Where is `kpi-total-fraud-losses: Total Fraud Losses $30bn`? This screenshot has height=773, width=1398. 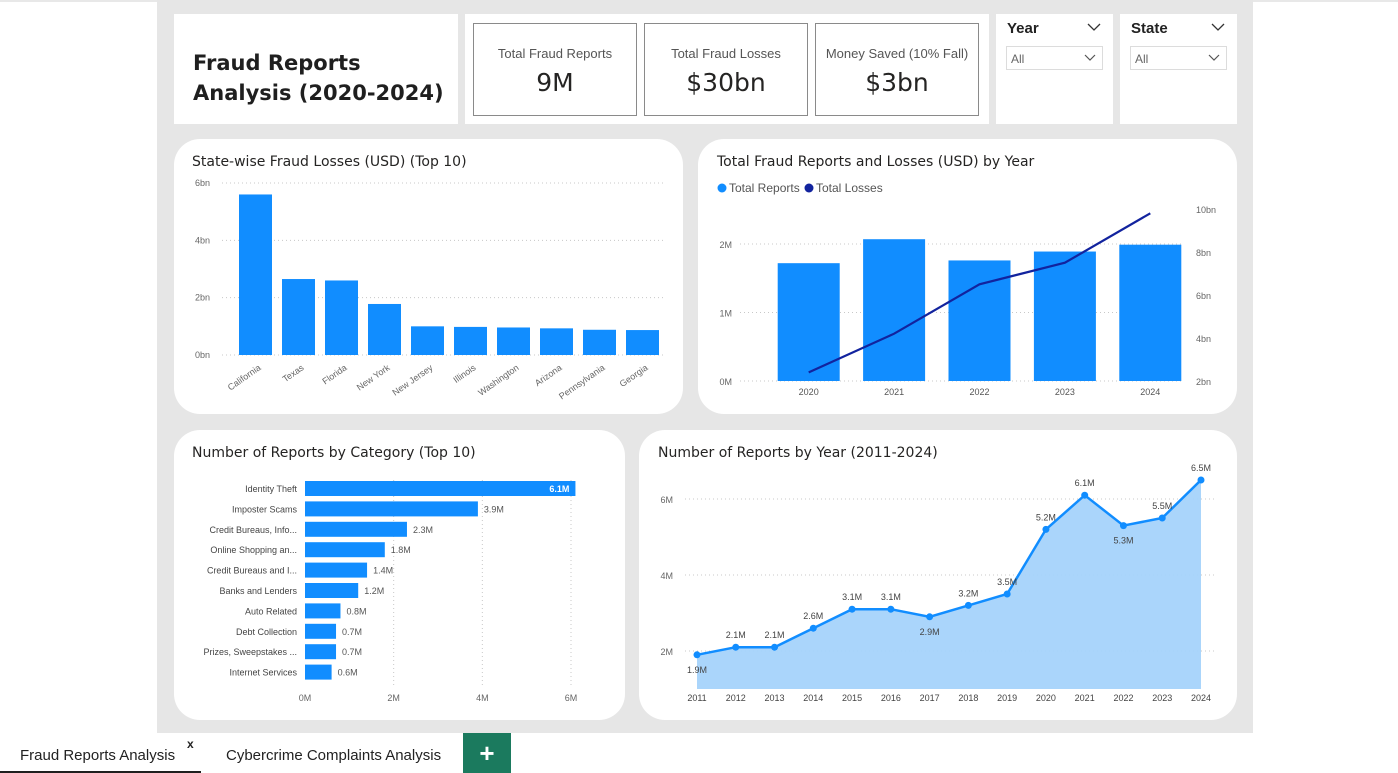
kpi-total-fraud-losses: Total Fraud Losses $30bn is located at coordinates (726, 69).